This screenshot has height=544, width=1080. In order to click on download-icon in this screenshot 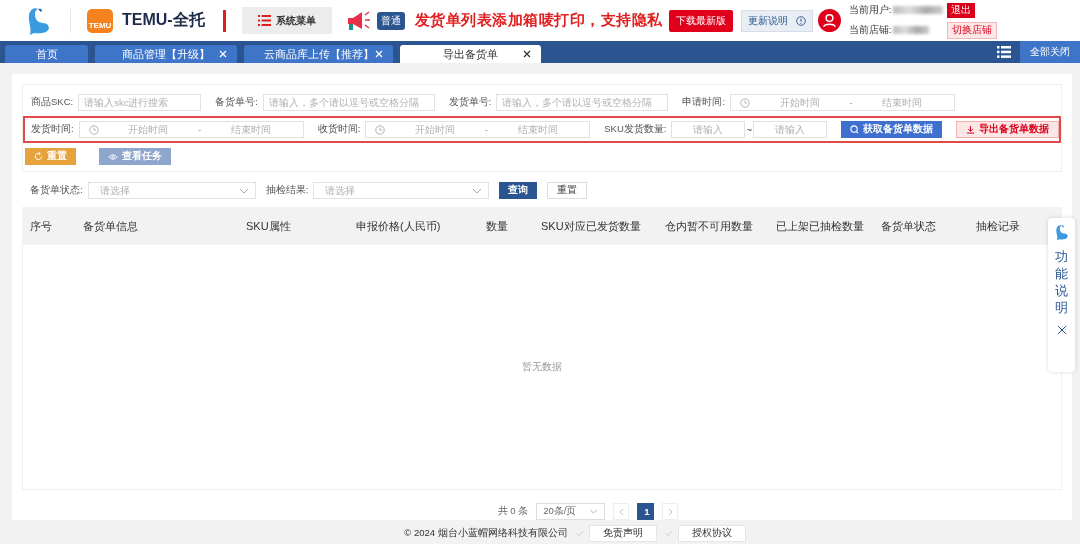, I will do `click(971, 130)`.